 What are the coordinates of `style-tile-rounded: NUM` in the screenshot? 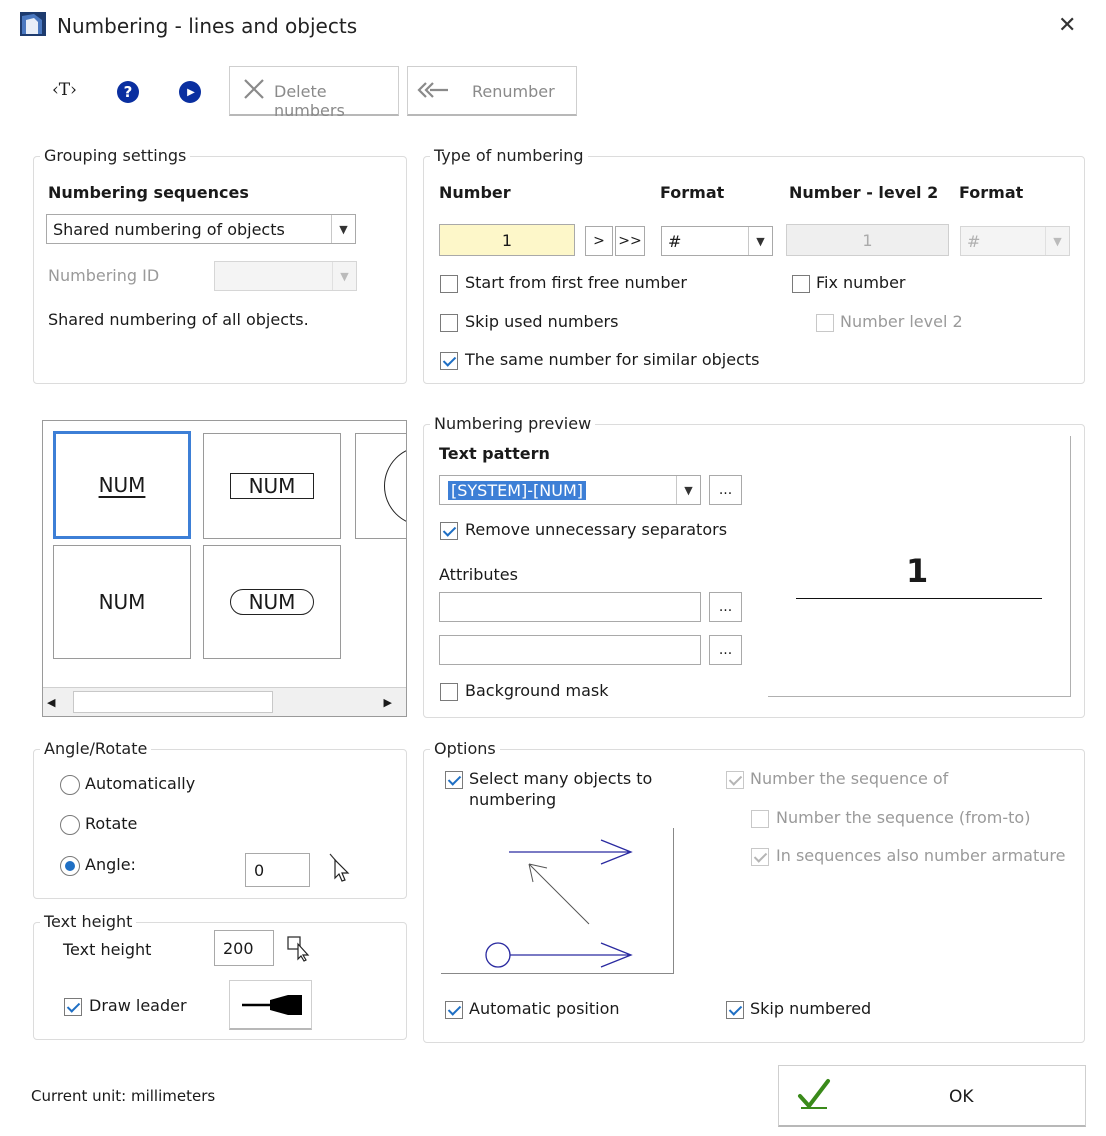 It's located at (272, 602).